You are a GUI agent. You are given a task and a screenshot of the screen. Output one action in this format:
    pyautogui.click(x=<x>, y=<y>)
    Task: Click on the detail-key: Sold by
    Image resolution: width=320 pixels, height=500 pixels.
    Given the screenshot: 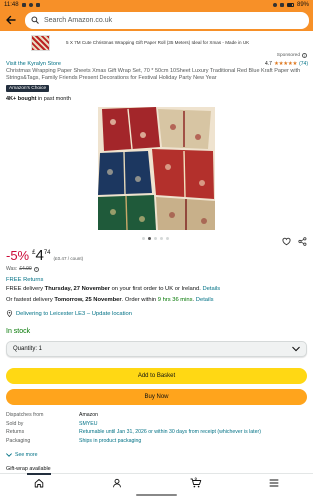 What is the action you would take?
    pyautogui.click(x=15, y=423)
    